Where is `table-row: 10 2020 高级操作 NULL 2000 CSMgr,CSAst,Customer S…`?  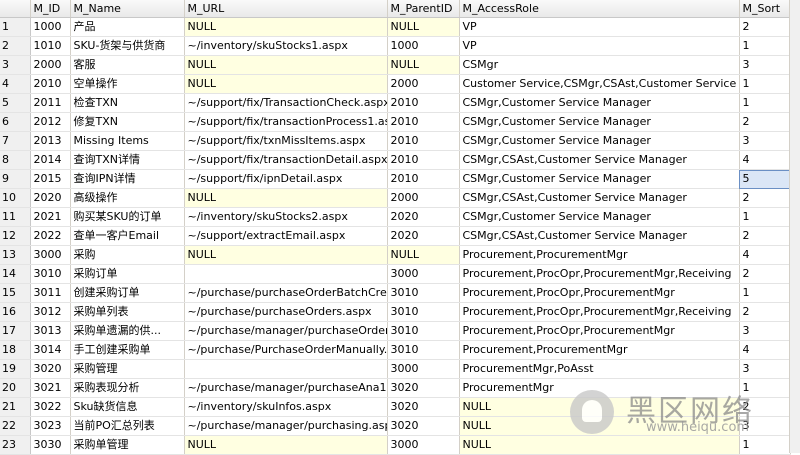
table-row: 10 2020 高级操作 NULL 2000 CSMgr,CSAst,Customer S… is located at coordinates (395, 198).